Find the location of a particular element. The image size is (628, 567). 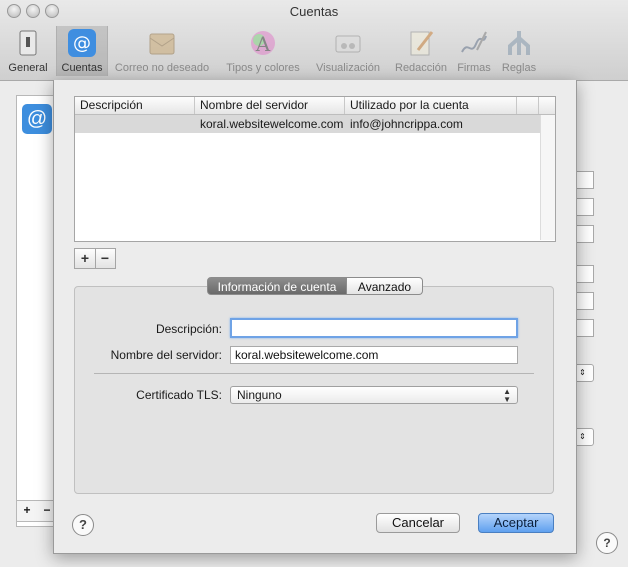

column-header-filler is located at coordinates (528, 105).